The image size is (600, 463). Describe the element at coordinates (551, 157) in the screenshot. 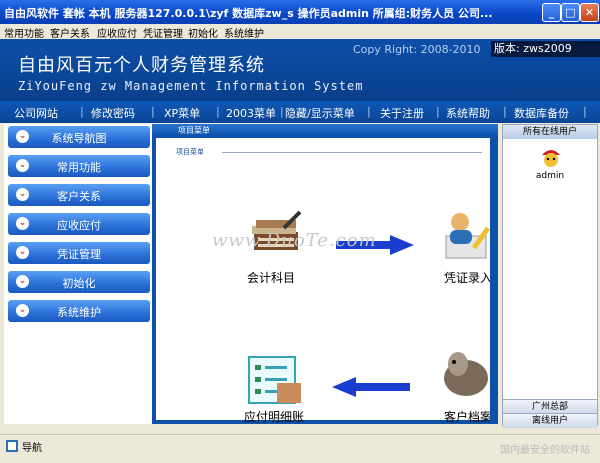

I see `user-avatar-icon` at that location.